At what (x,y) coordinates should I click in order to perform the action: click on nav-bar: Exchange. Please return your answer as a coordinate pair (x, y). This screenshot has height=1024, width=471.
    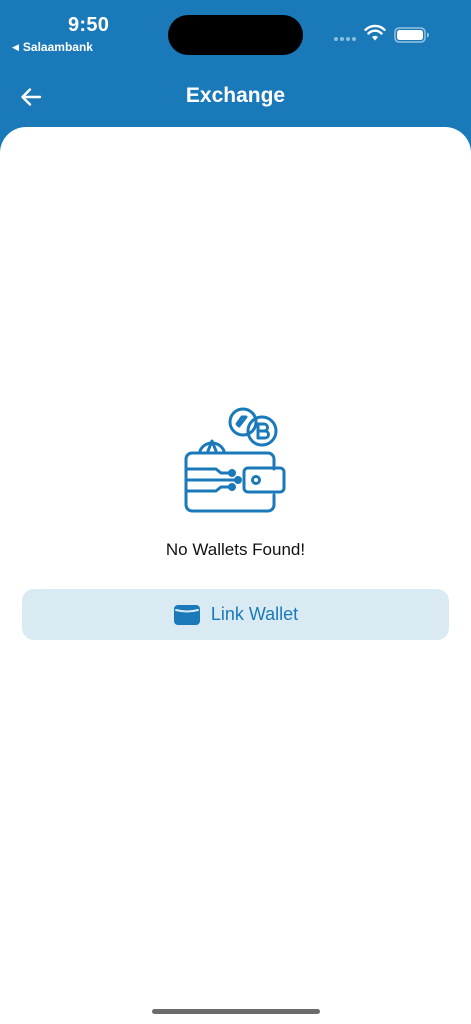
    Looking at the image, I should click on (235, 98).